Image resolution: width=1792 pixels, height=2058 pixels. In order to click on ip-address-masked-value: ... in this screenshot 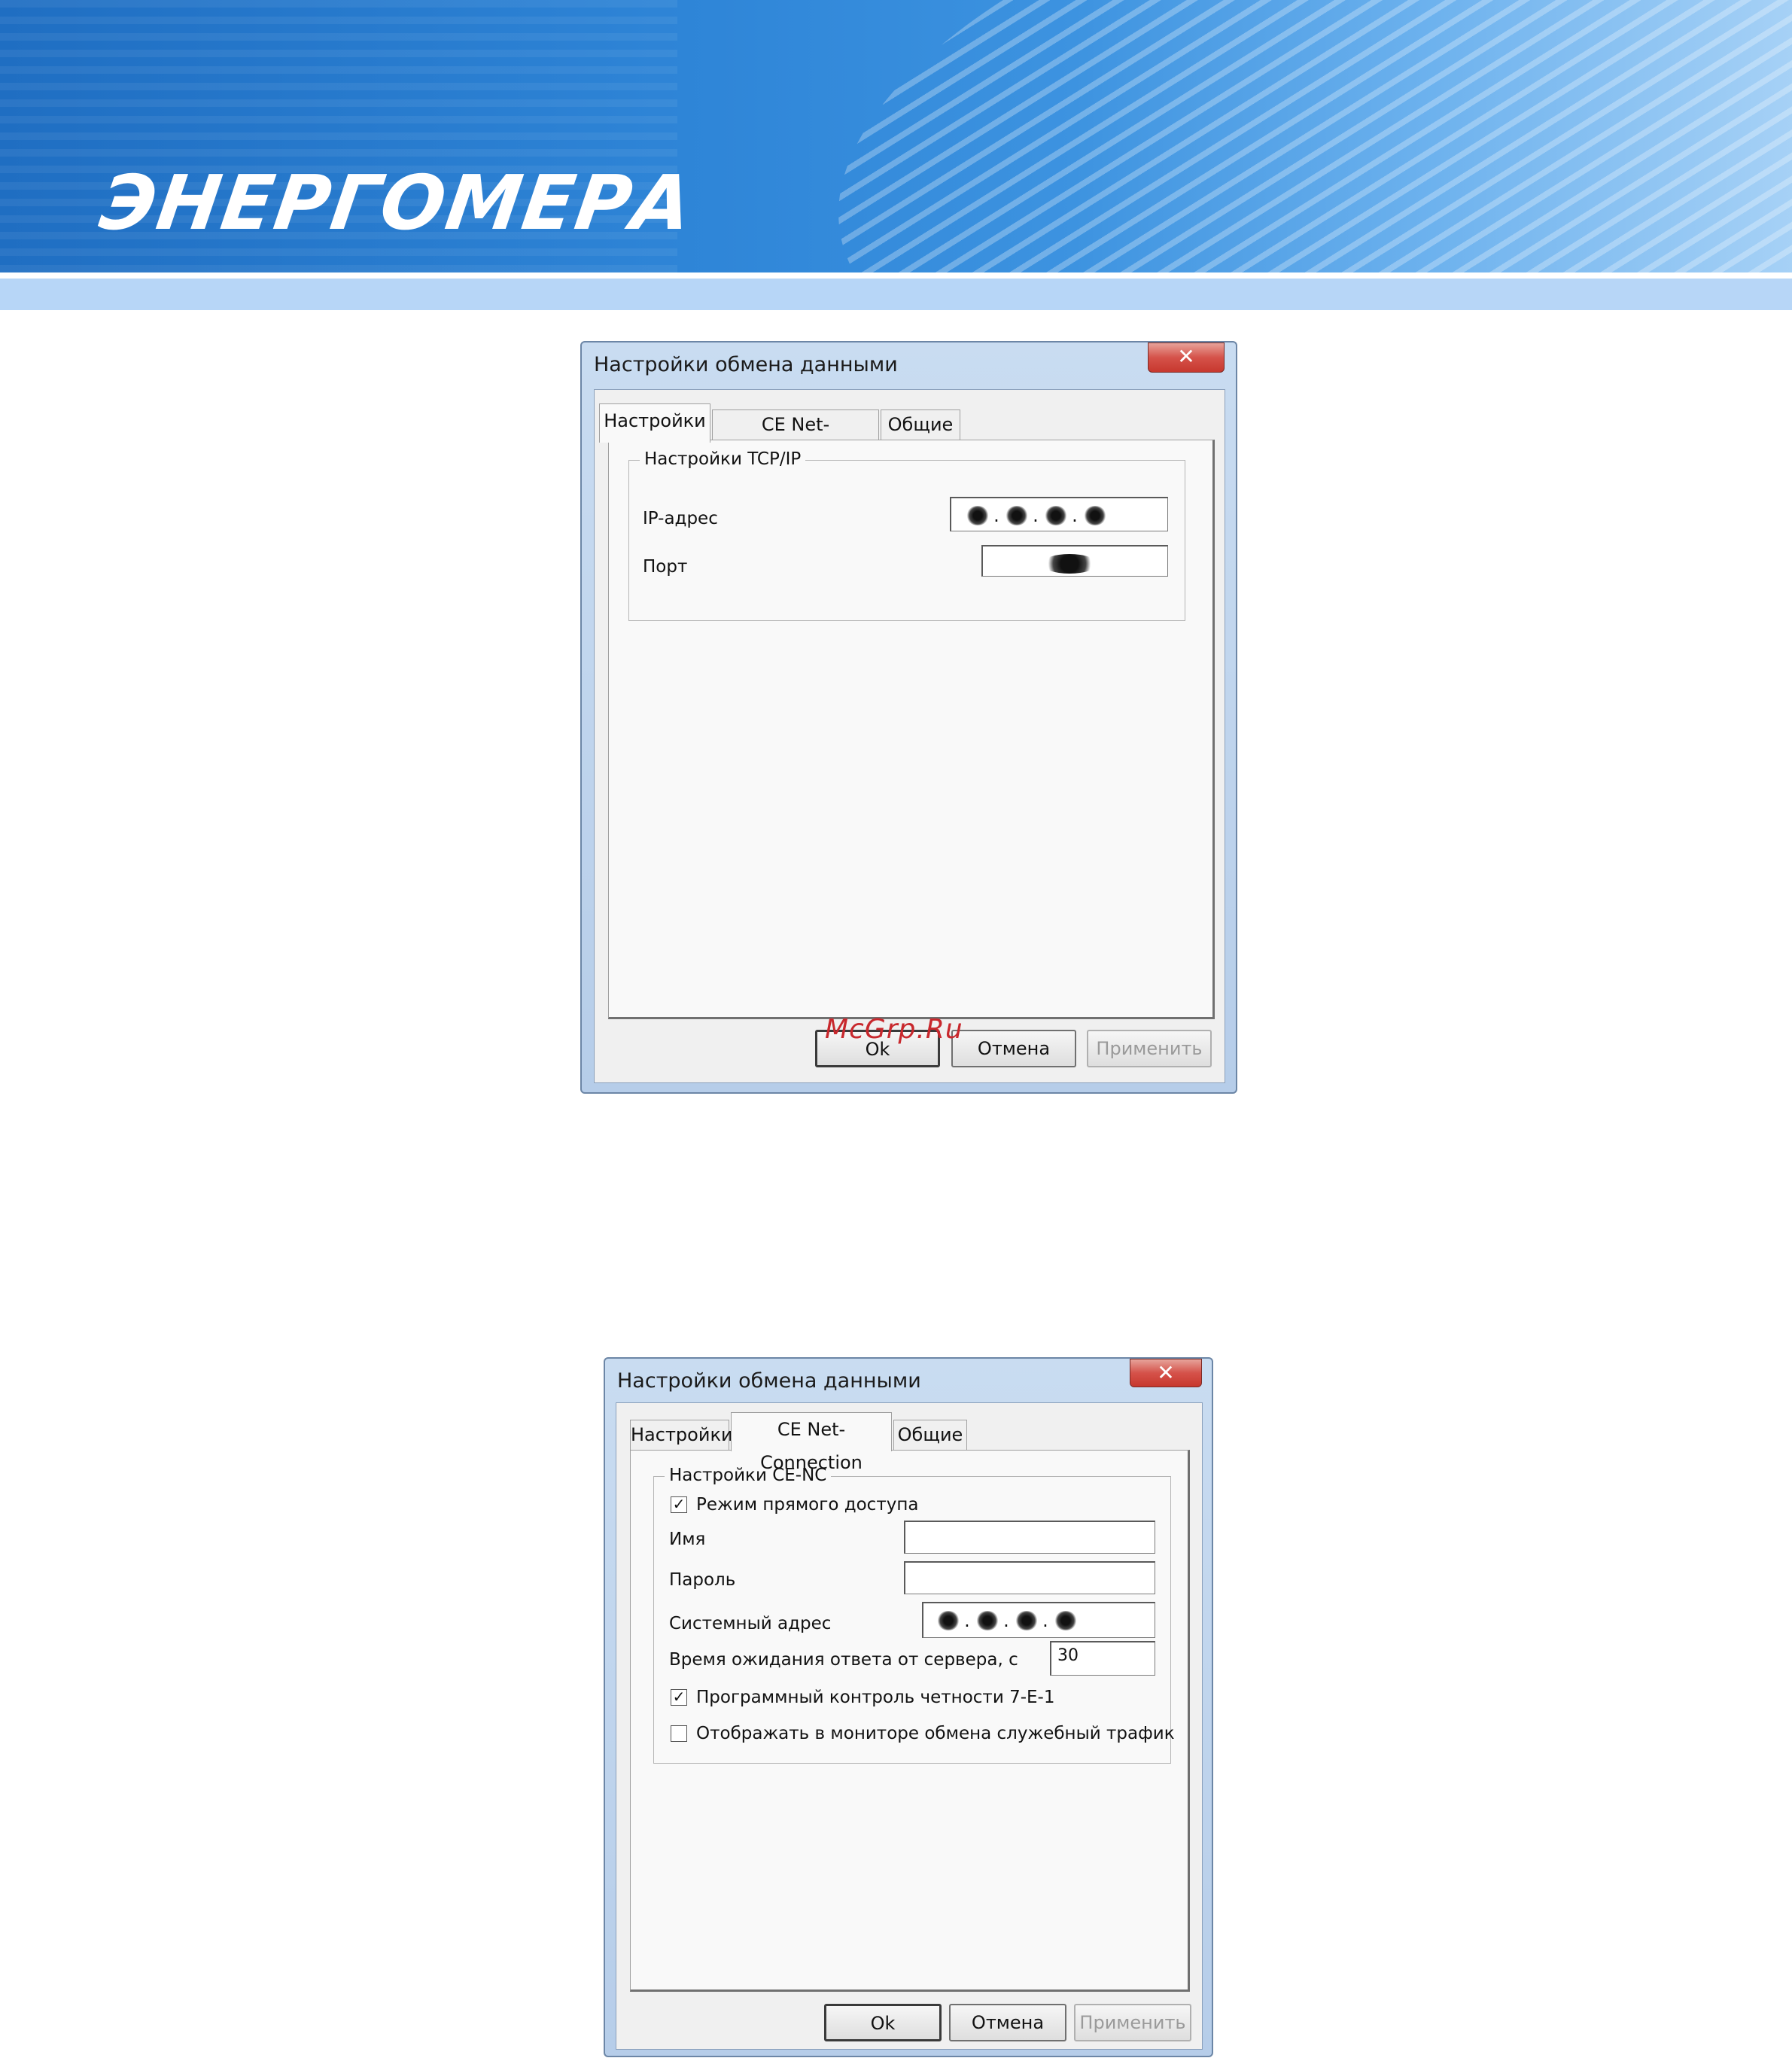, I will do `click(1036, 513)`.